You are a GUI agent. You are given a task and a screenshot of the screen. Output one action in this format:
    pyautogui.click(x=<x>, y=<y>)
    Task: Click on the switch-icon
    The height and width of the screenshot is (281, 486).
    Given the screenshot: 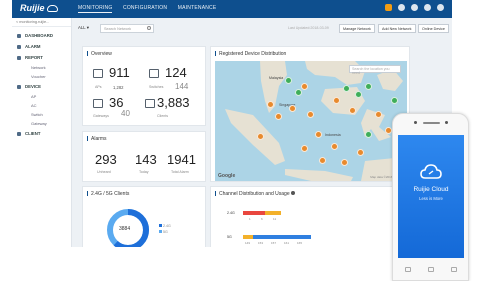 What is the action you would take?
    pyautogui.click(x=154, y=73)
    